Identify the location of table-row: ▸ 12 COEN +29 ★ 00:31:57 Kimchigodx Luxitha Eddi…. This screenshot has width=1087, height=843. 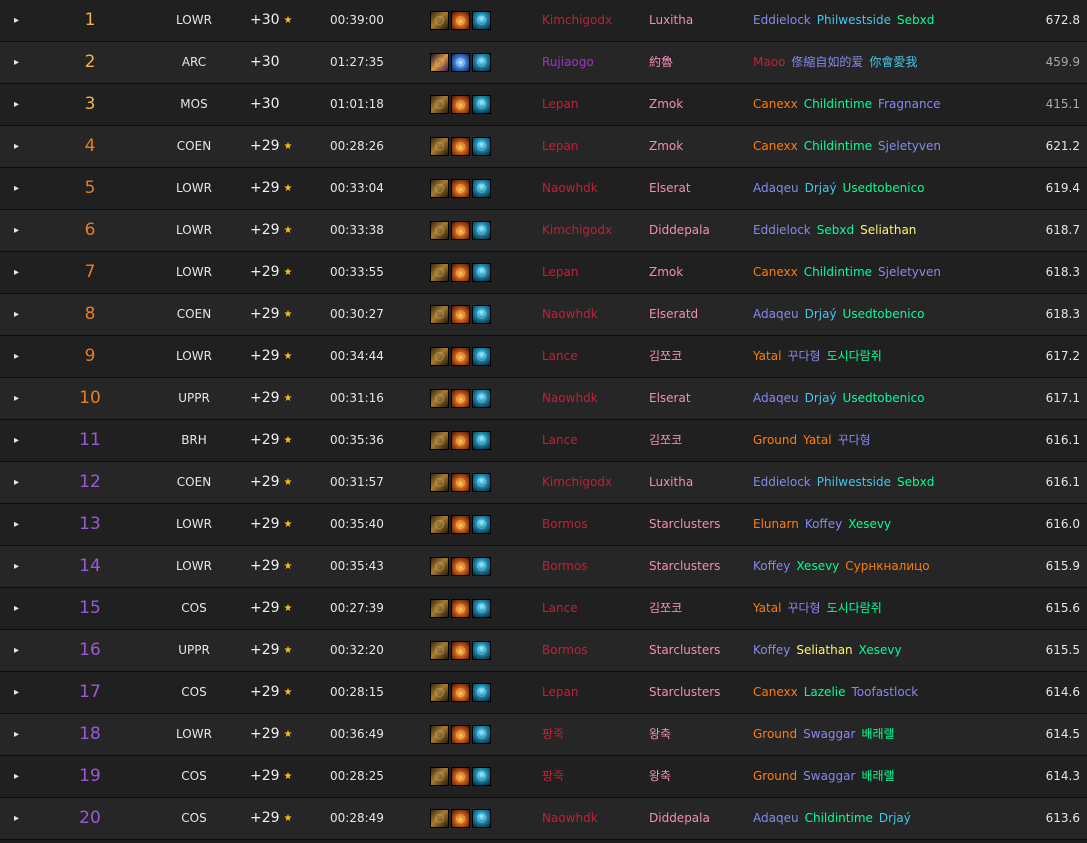
(543, 483).